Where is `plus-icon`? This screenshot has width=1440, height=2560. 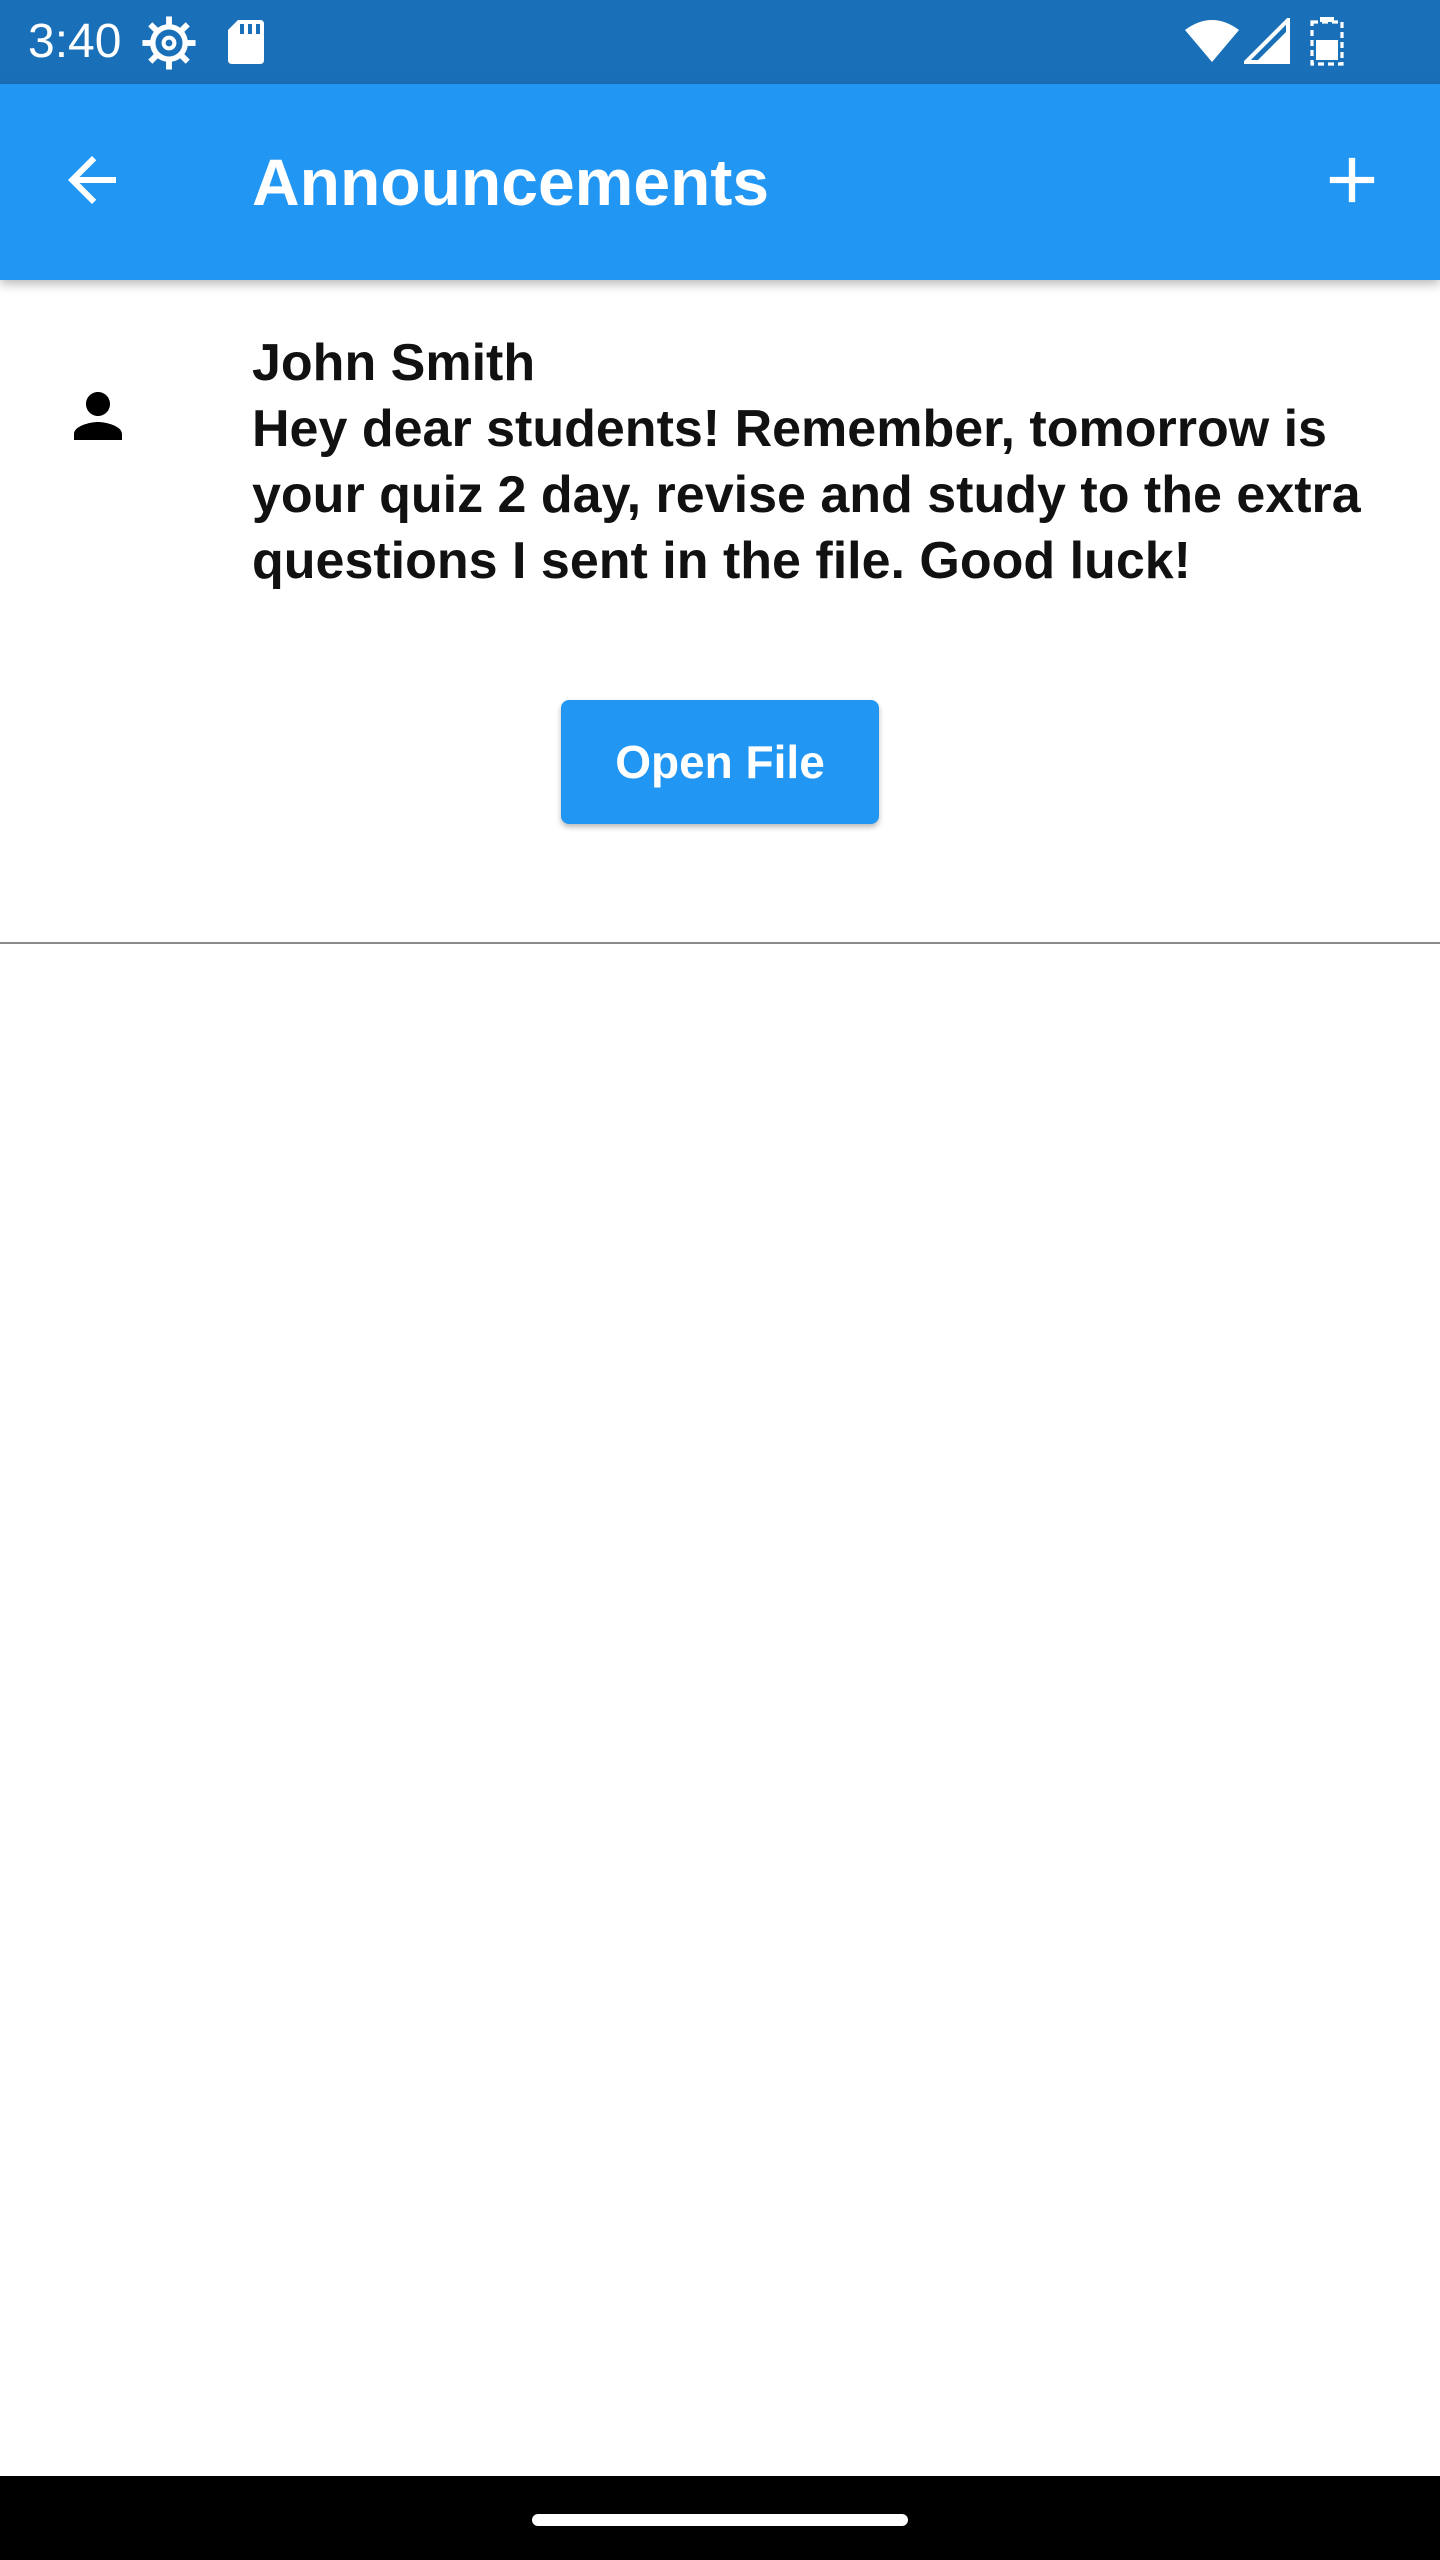
plus-icon is located at coordinates (1352, 182).